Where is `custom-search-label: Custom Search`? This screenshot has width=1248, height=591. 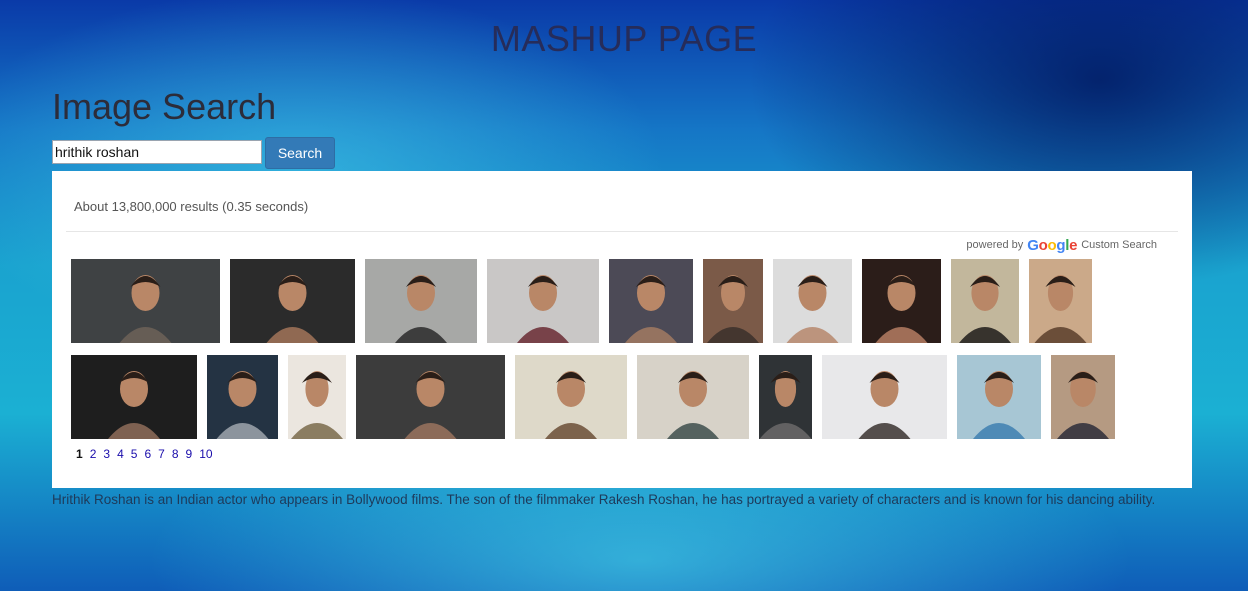
custom-search-label: Custom Search is located at coordinates (1119, 244).